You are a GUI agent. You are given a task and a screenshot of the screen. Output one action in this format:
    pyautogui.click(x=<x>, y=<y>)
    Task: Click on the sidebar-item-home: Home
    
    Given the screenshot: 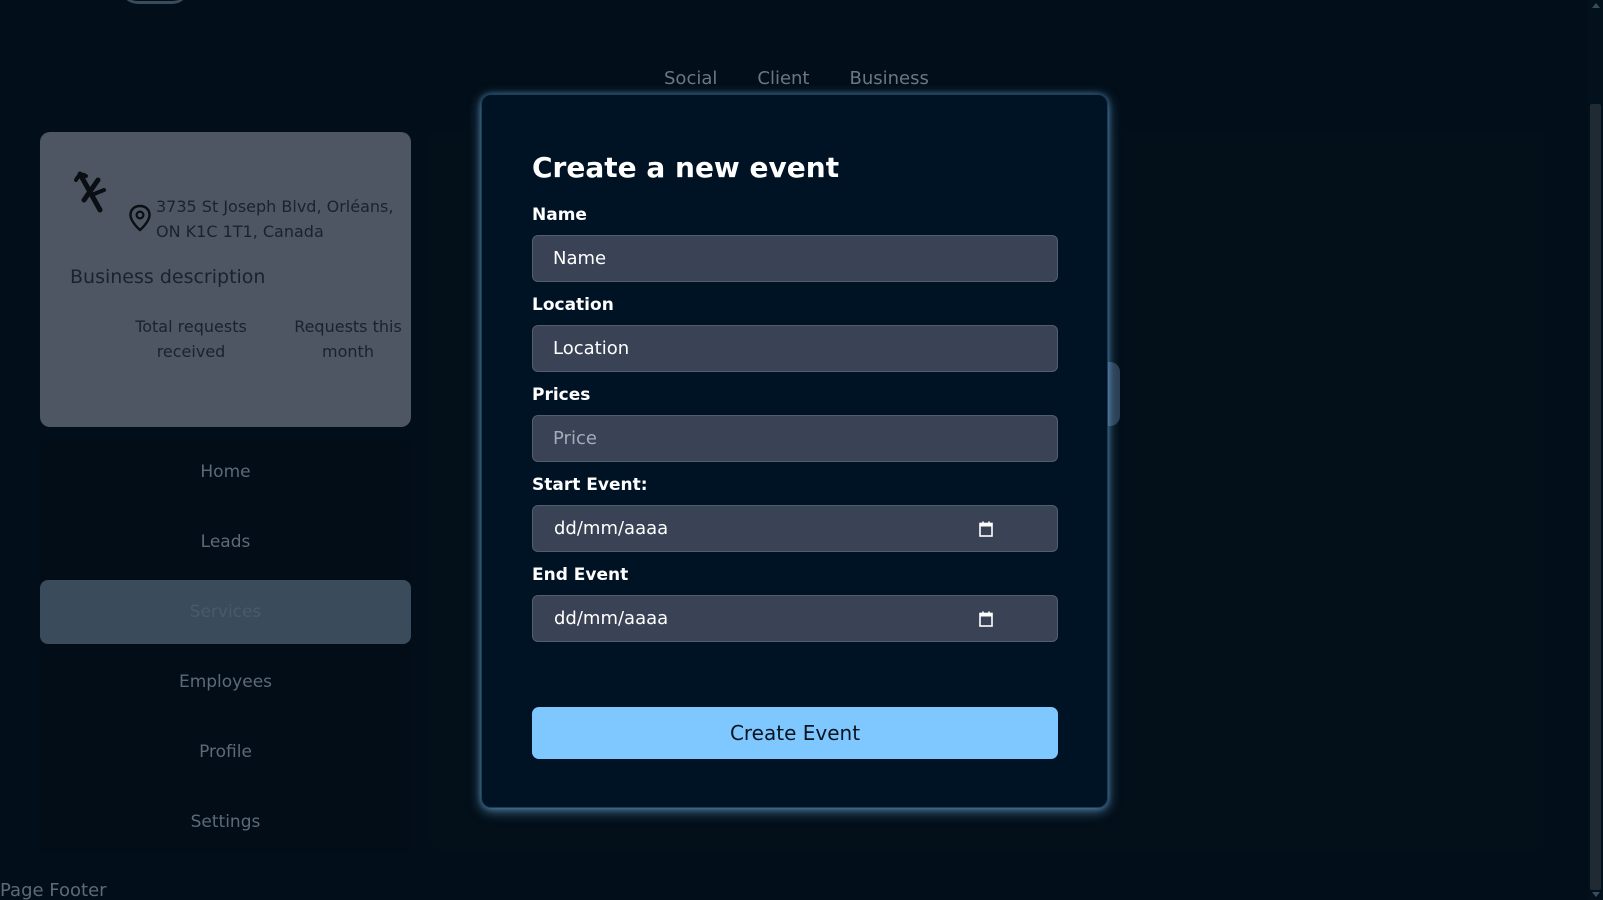 What is the action you would take?
    pyautogui.click(x=225, y=472)
    